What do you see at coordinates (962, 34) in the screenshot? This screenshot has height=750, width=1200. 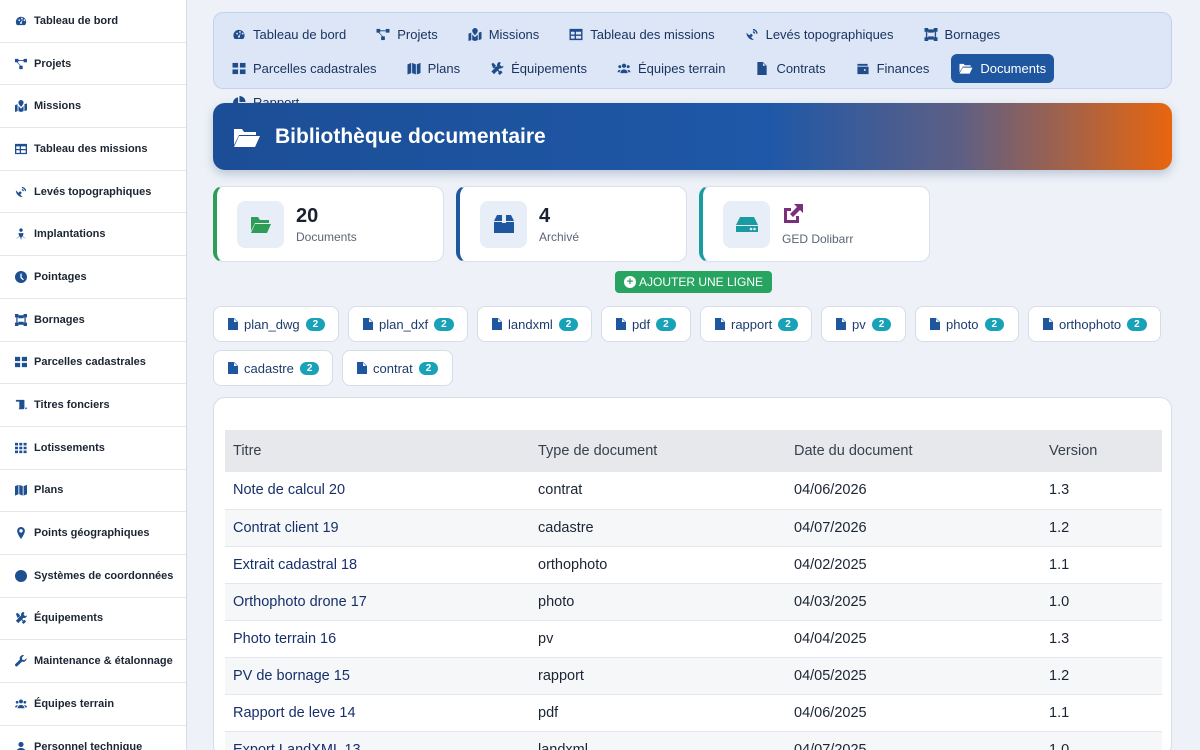 I see `tab-bornages: Bornages` at bounding box center [962, 34].